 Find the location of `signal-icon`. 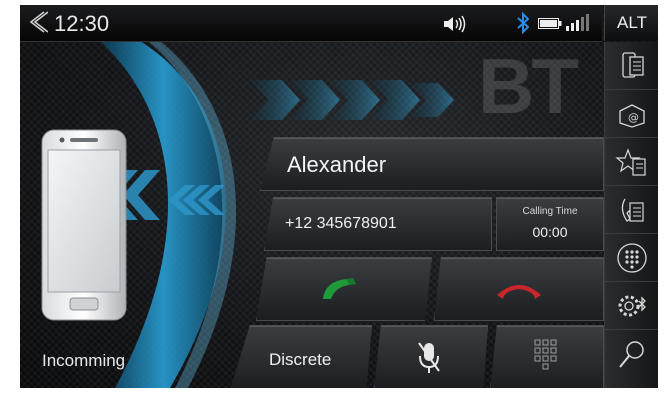

signal-icon is located at coordinates (577, 22).